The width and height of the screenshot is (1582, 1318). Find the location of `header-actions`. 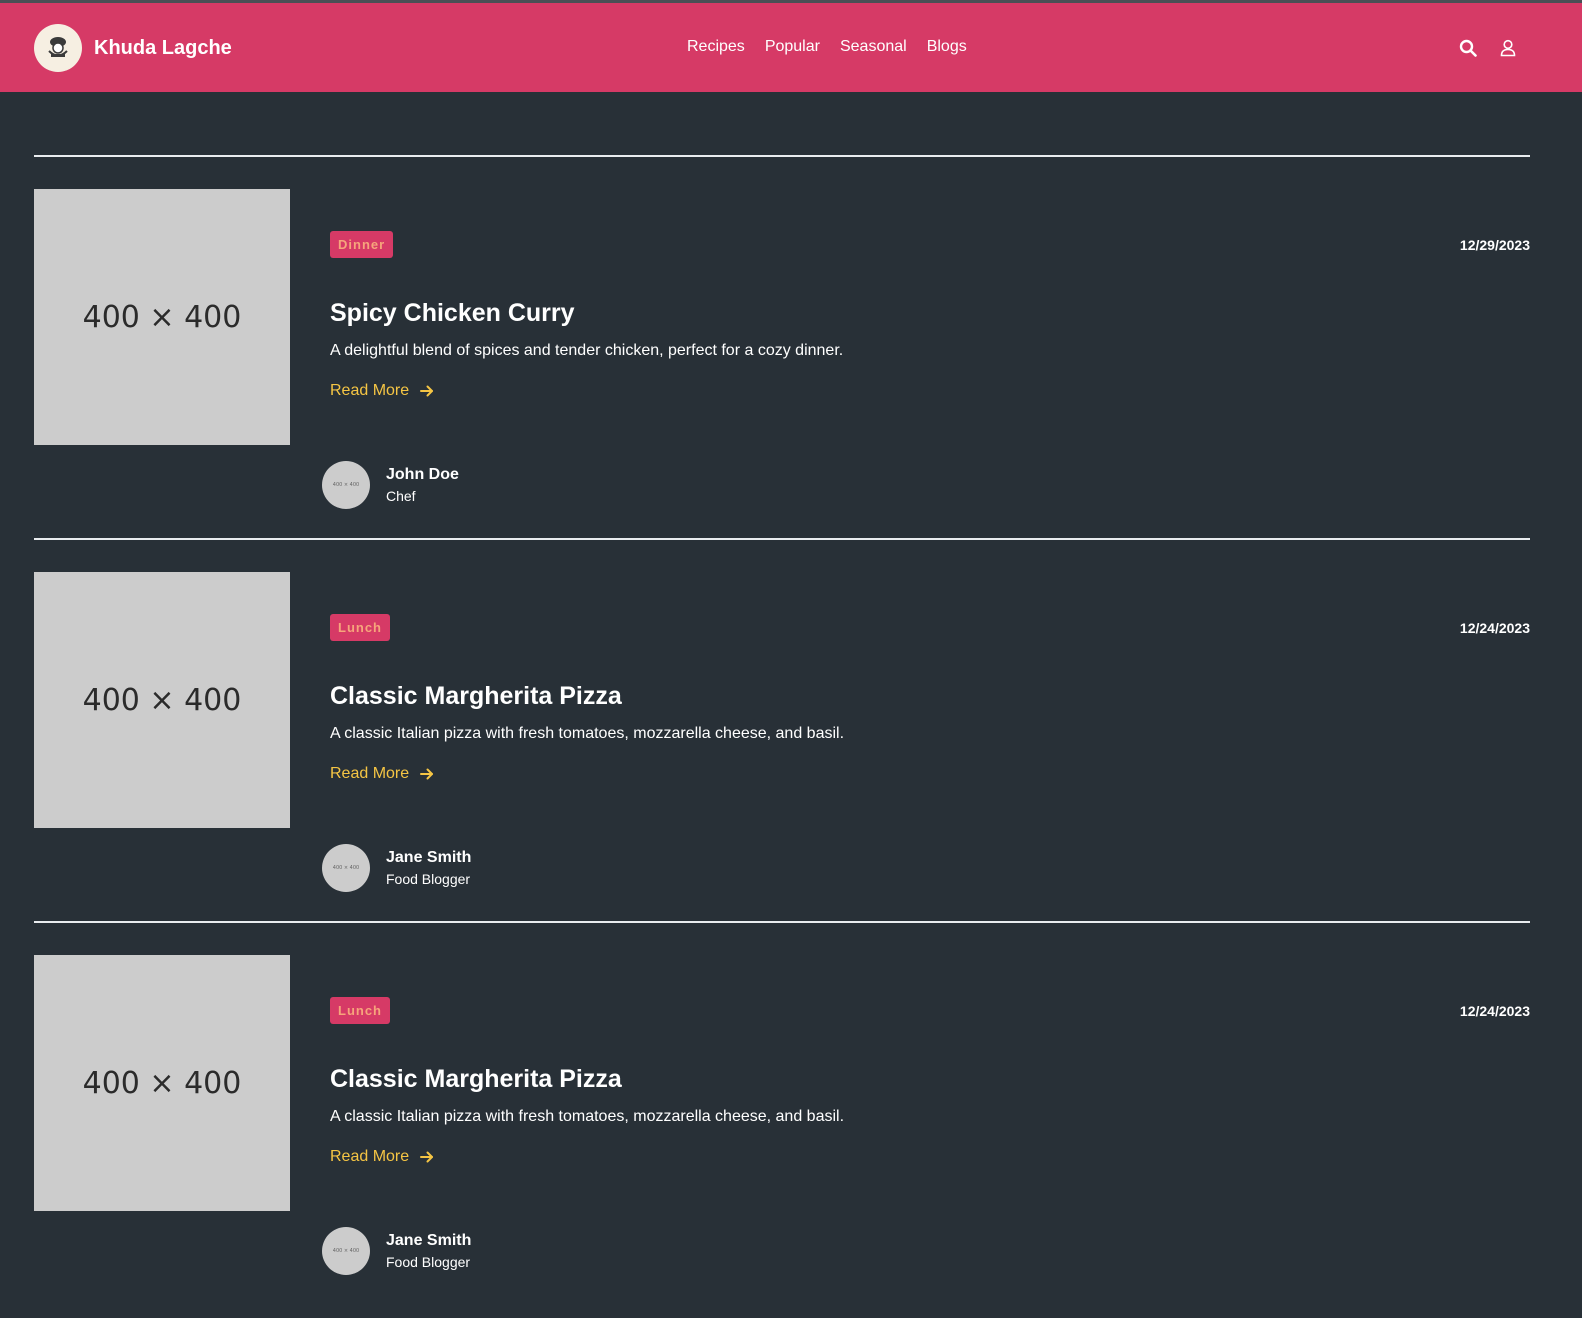

header-actions is located at coordinates (1488, 48).